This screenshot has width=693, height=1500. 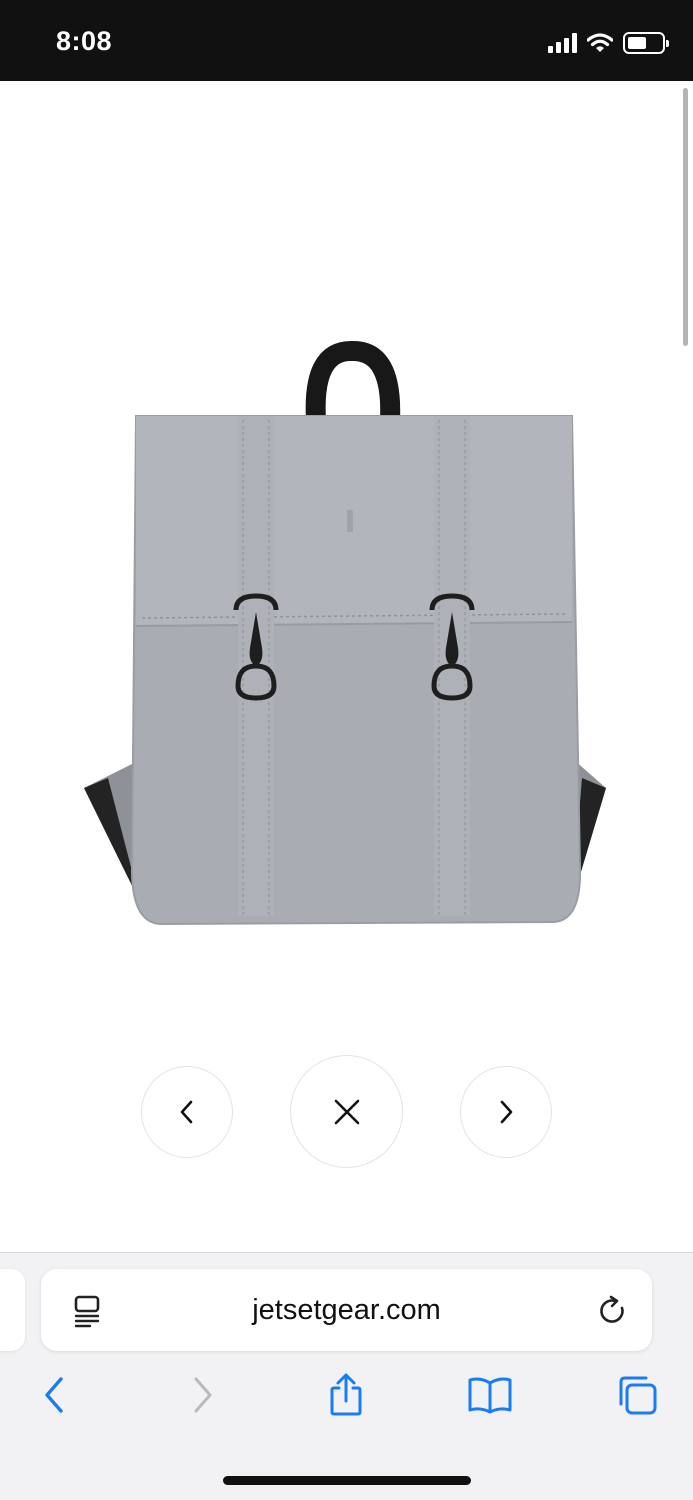 I want to click on share-icon, so click(x=346, y=1394).